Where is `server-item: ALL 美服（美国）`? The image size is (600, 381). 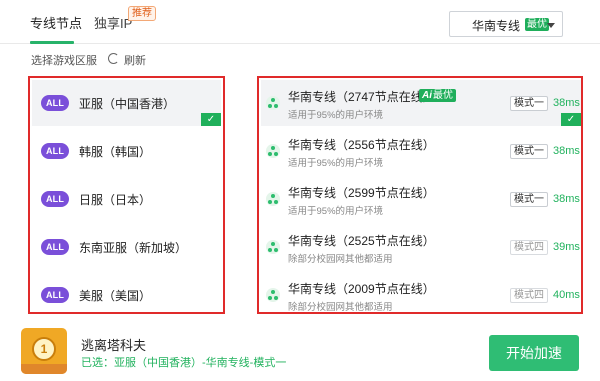 server-item: ALL 美服（美国） is located at coordinates (126, 295).